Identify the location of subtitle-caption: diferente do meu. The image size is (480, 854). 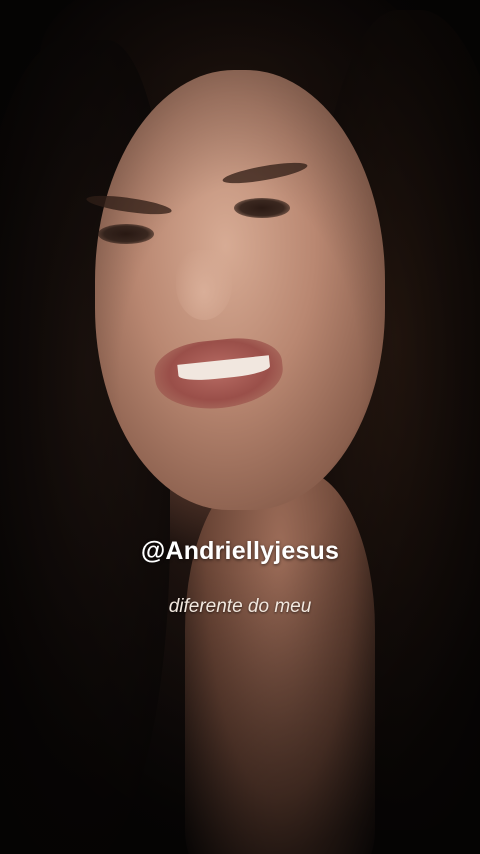
(240, 606).